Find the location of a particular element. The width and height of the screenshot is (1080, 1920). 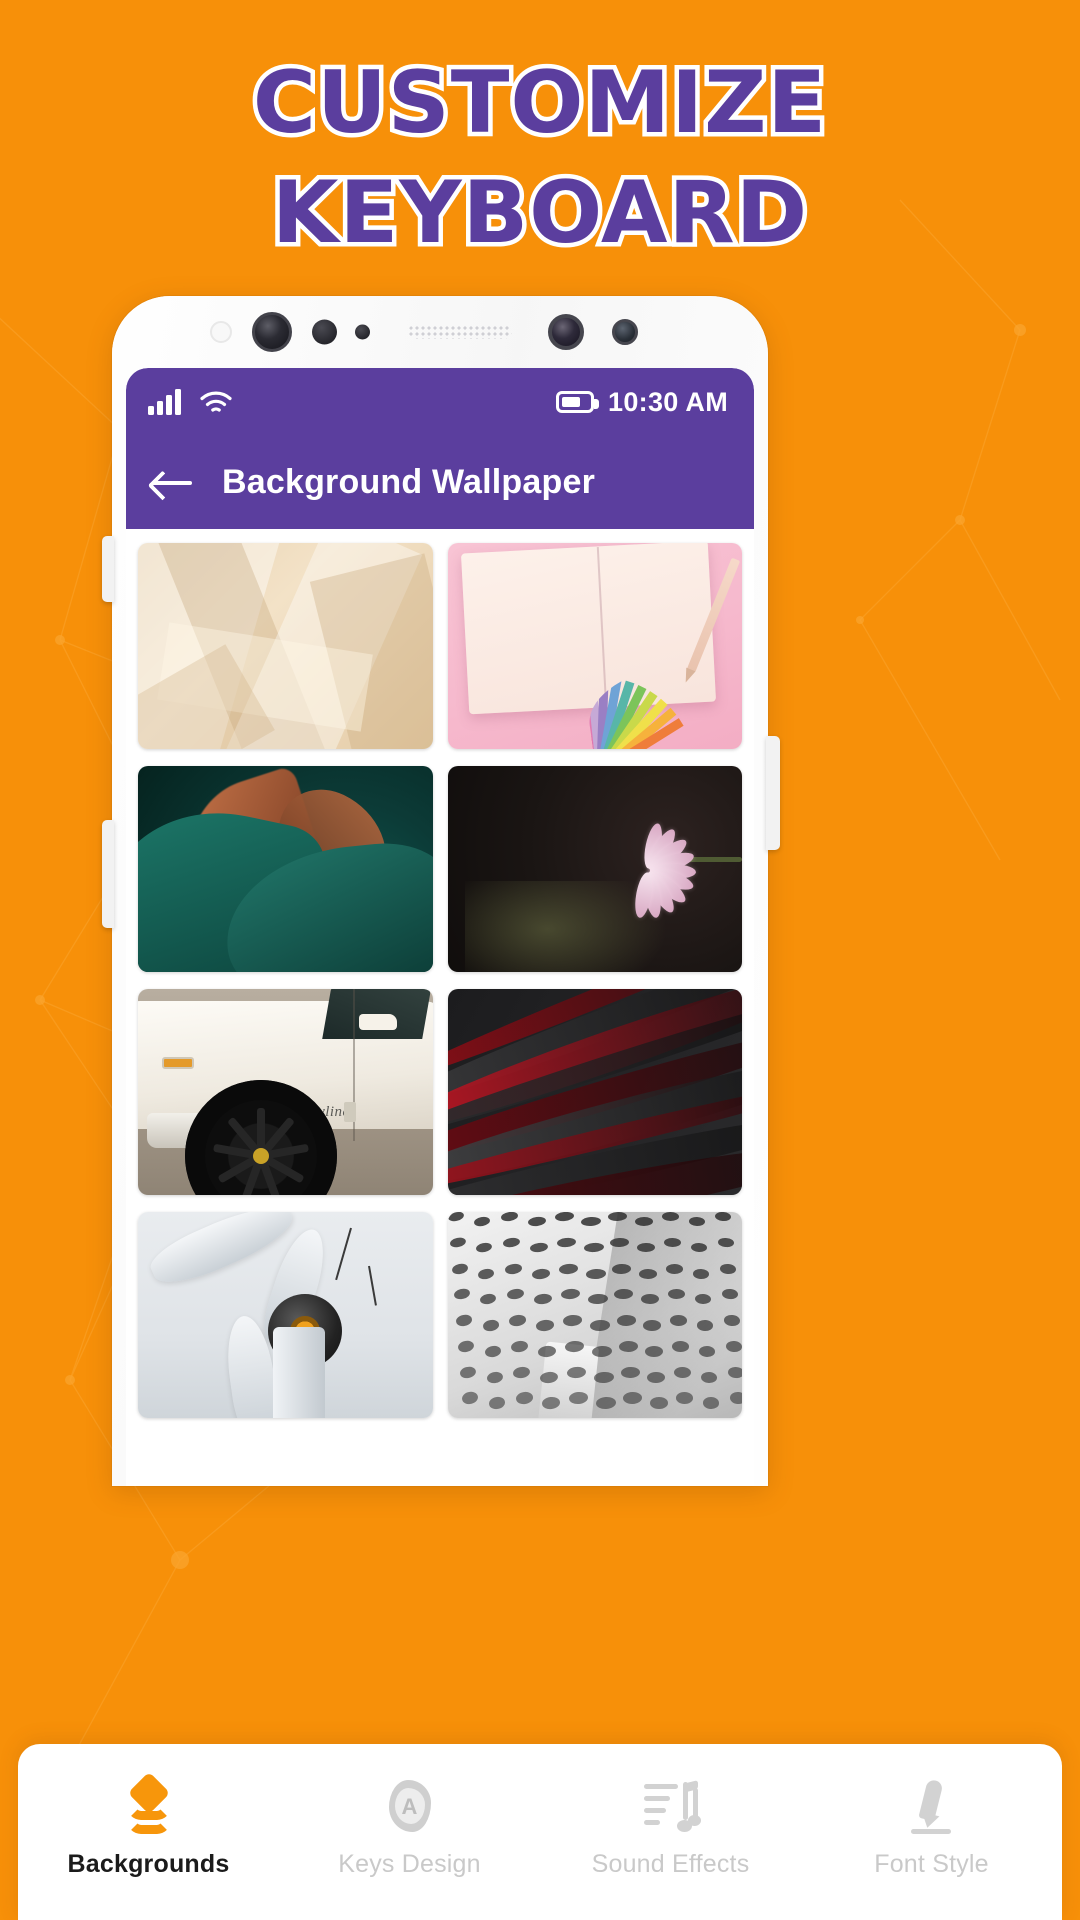

nav-item-font-style: Font Style is located at coordinates (931, 1828).